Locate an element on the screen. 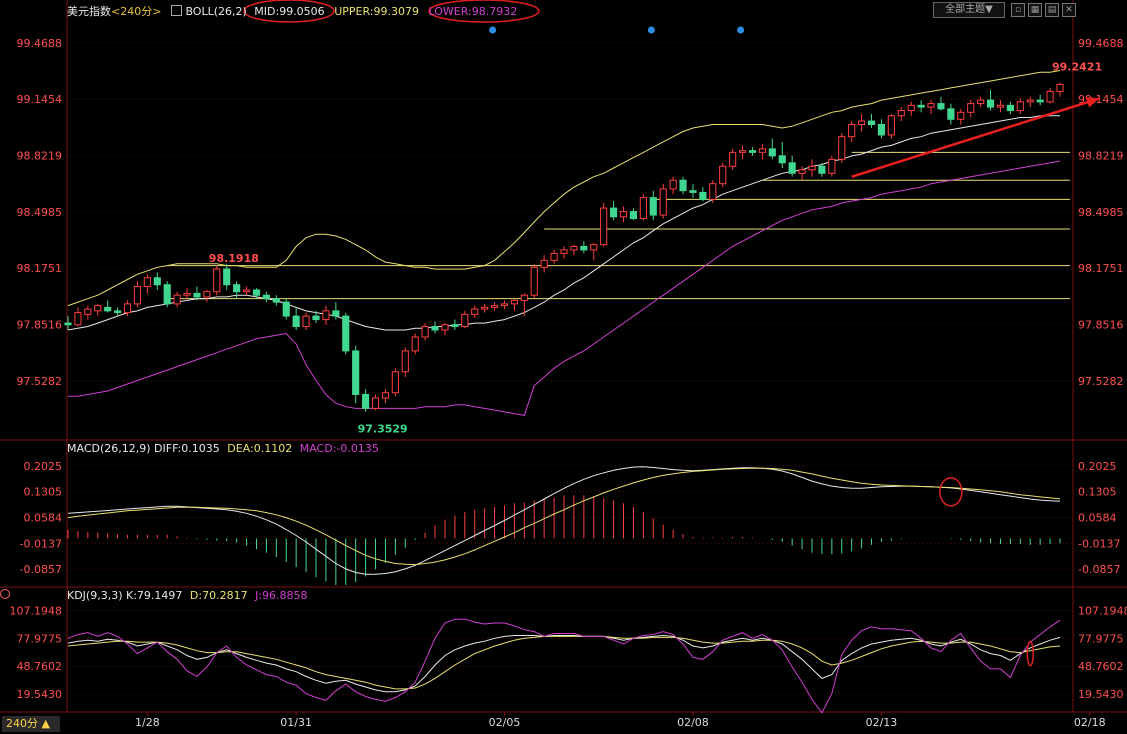  period-tag: <240分> is located at coordinates (136, 11).